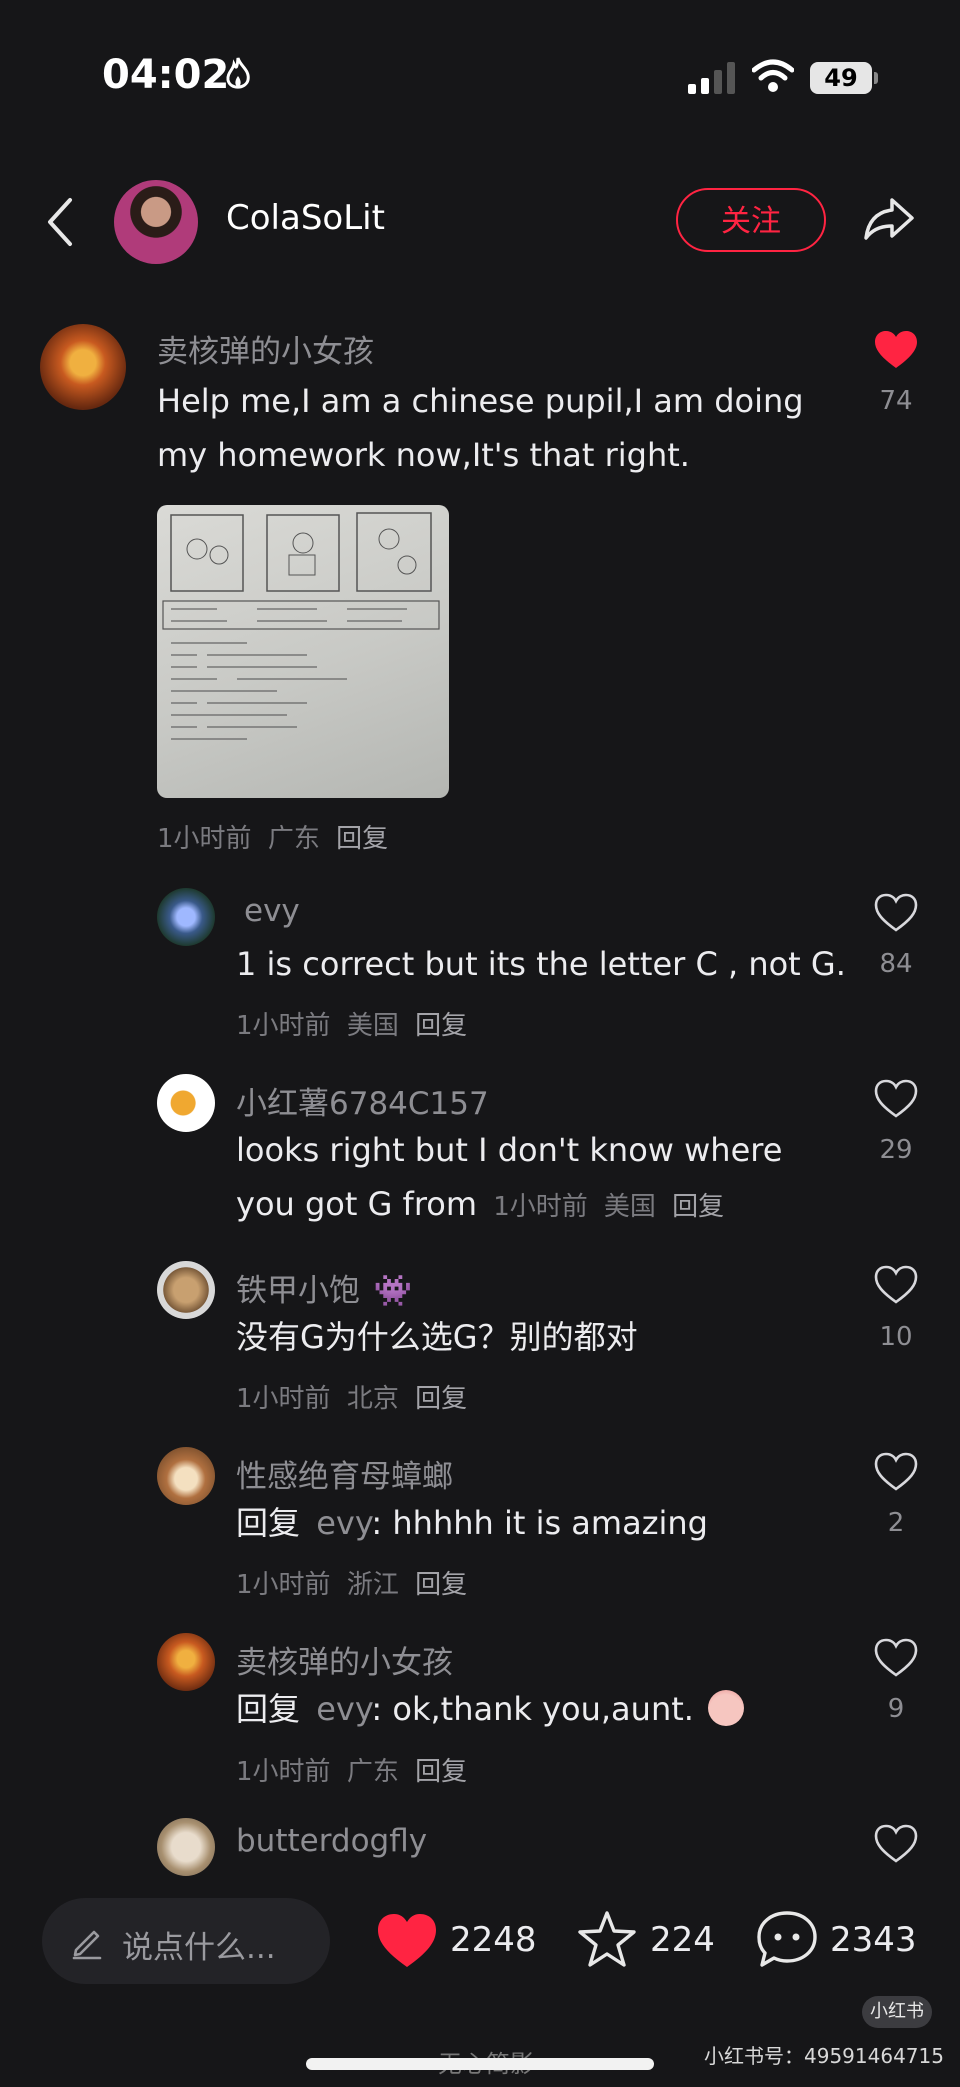  I want to click on reply-like-count: 84, so click(896, 964).